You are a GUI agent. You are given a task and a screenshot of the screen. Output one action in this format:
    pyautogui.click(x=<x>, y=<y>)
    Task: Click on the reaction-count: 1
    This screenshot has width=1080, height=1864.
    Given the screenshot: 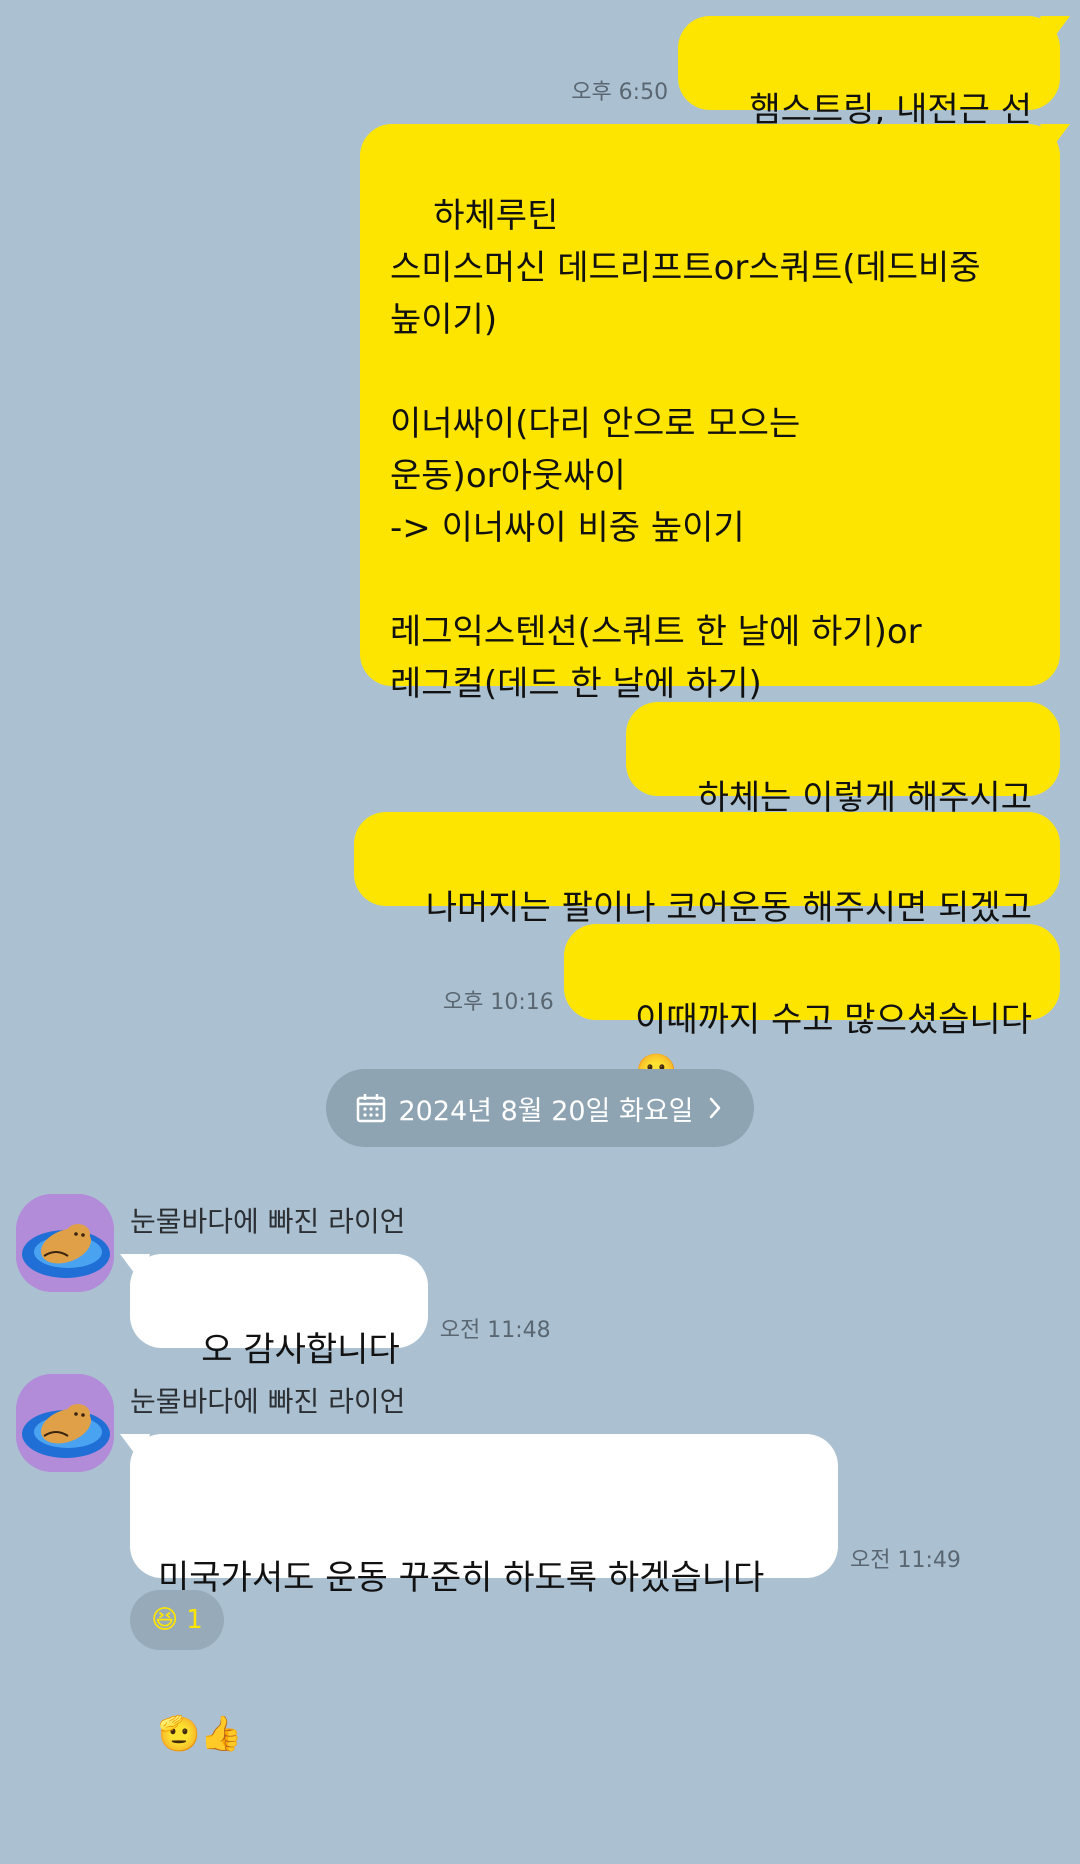 What is the action you would take?
    pyautogui.click(x=194, y=1620)
    